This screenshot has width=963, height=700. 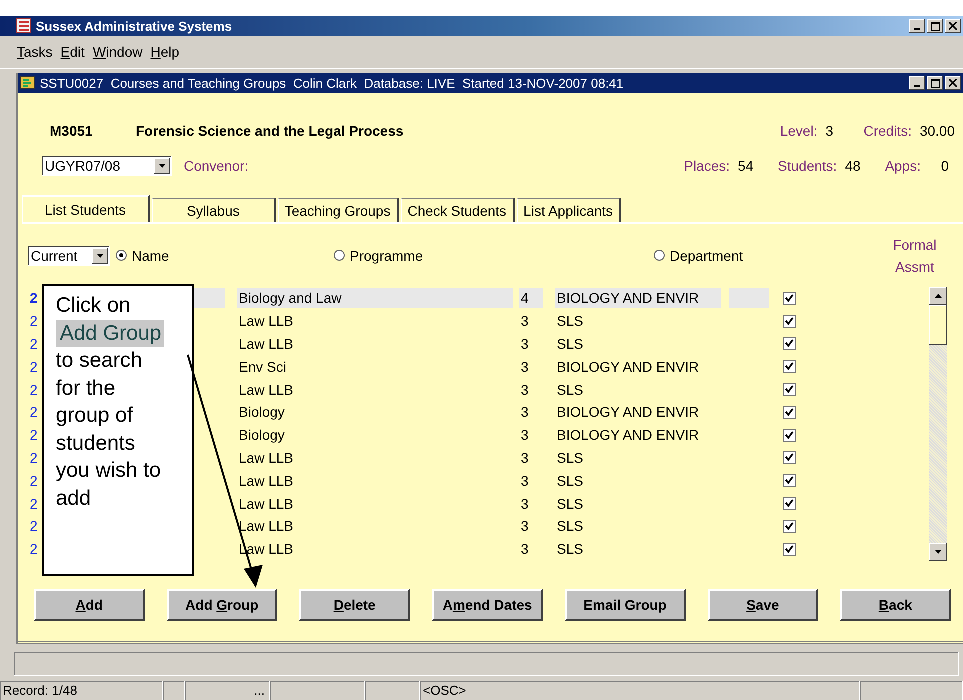 What do you see at coordinates (225, 256) in the screenshot?
I see `sort-radio: Name` at bounding box center [225, 256].